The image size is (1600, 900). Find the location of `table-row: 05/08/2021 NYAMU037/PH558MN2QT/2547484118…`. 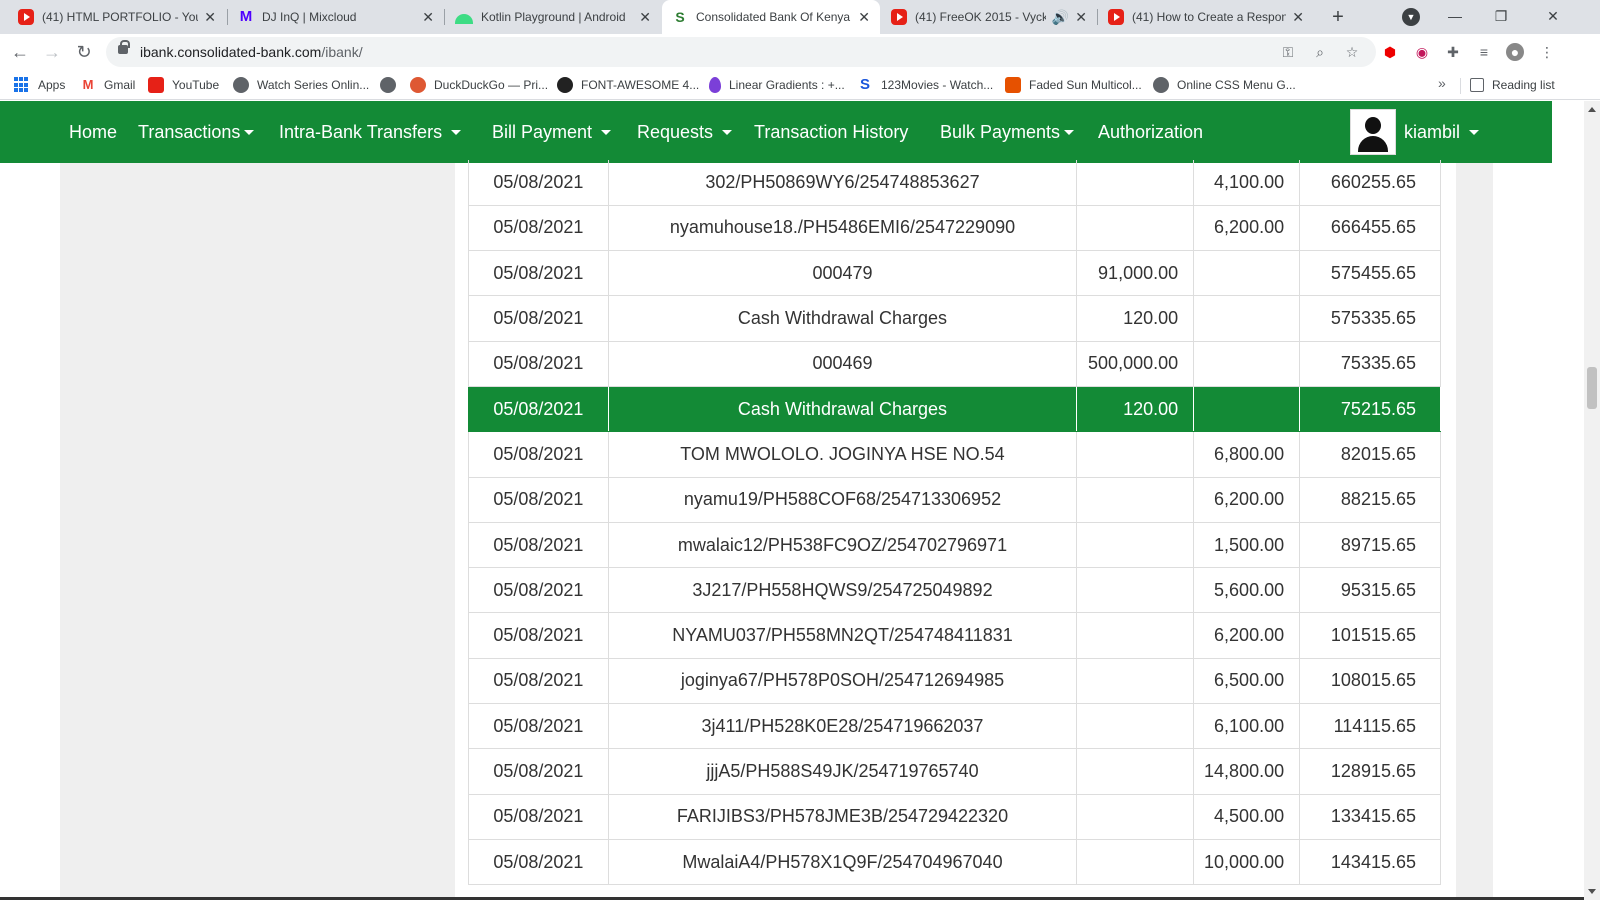

table-row: 05/08/2021 NYAMU037/PH558MN2QT/2547484118… is located at coordinates (954, 635).